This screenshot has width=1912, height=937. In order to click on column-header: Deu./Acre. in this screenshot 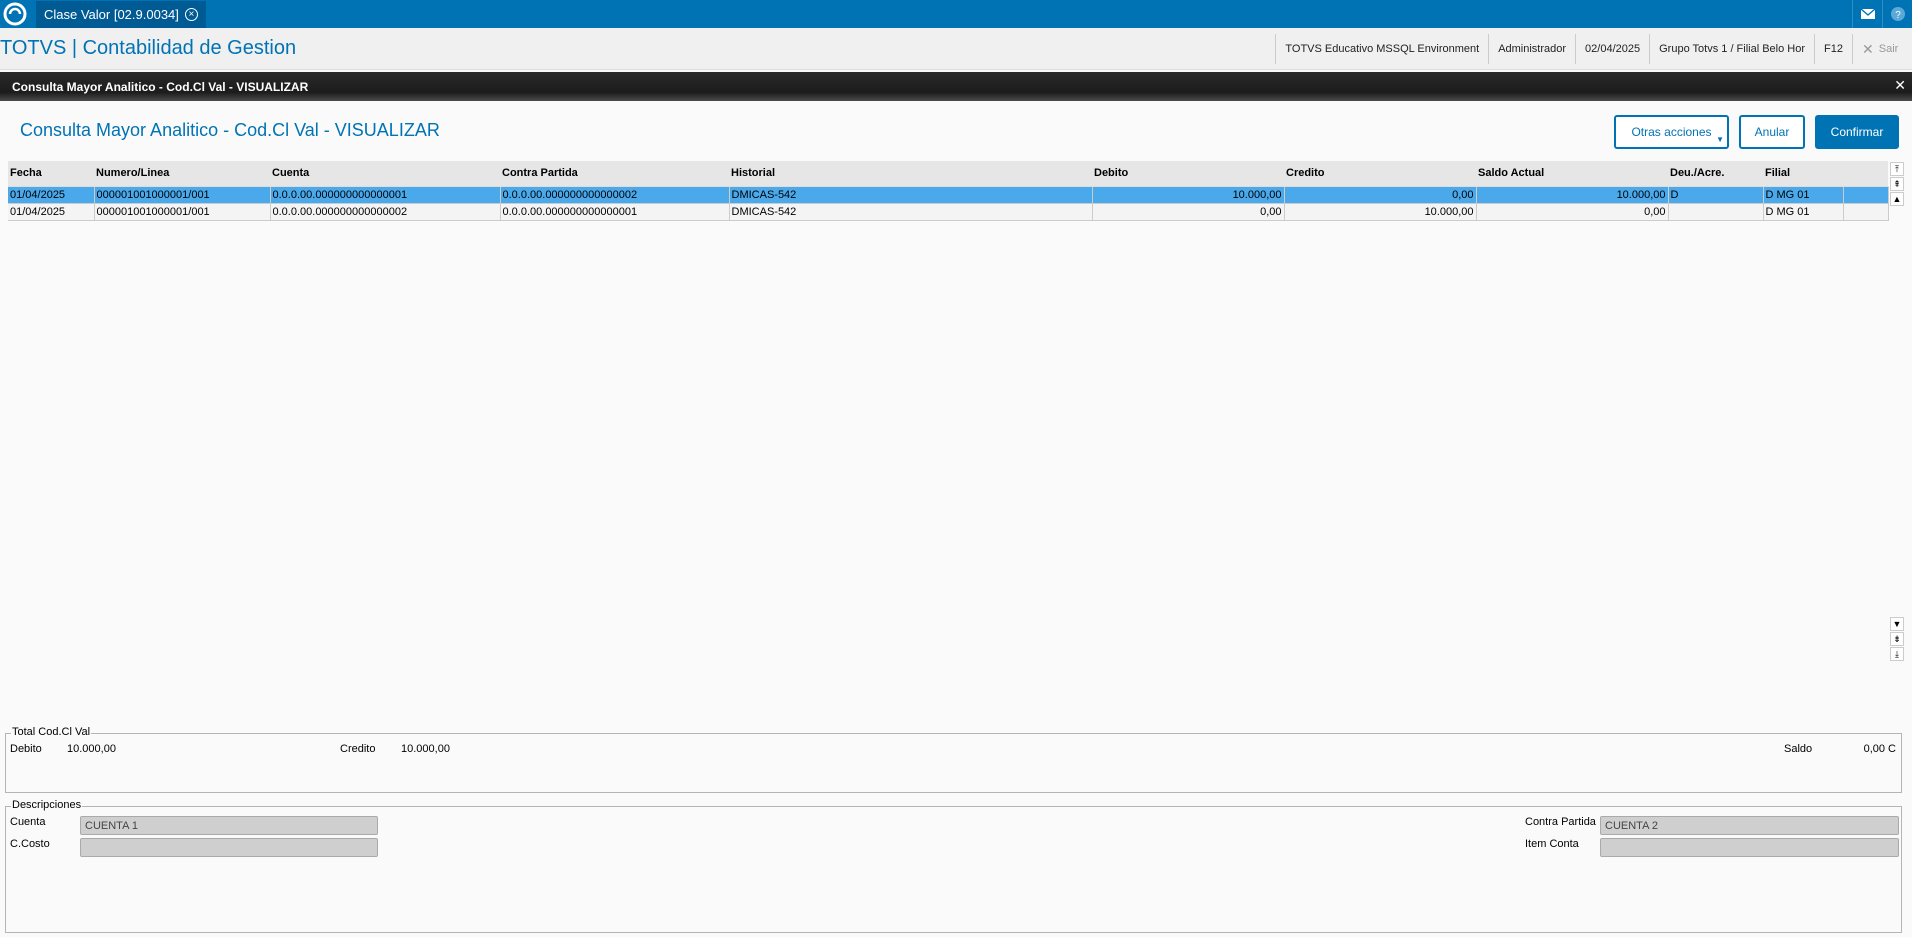, I will do `click(1715, 174)`.